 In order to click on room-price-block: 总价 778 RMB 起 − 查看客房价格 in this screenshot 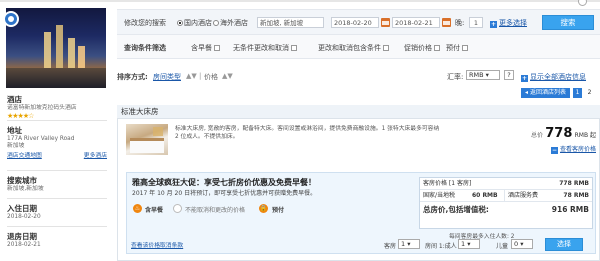, I will do `click(551, 140)`.